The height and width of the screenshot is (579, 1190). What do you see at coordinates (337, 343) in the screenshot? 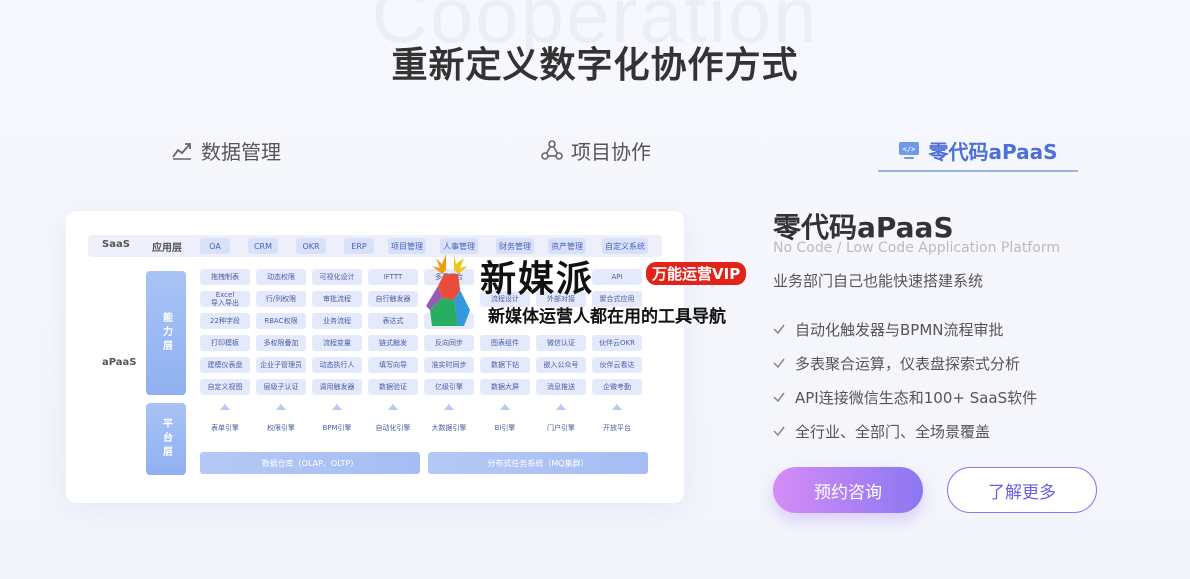
I see `capability-cell: 流程变量` at bounding box center [337, 343].